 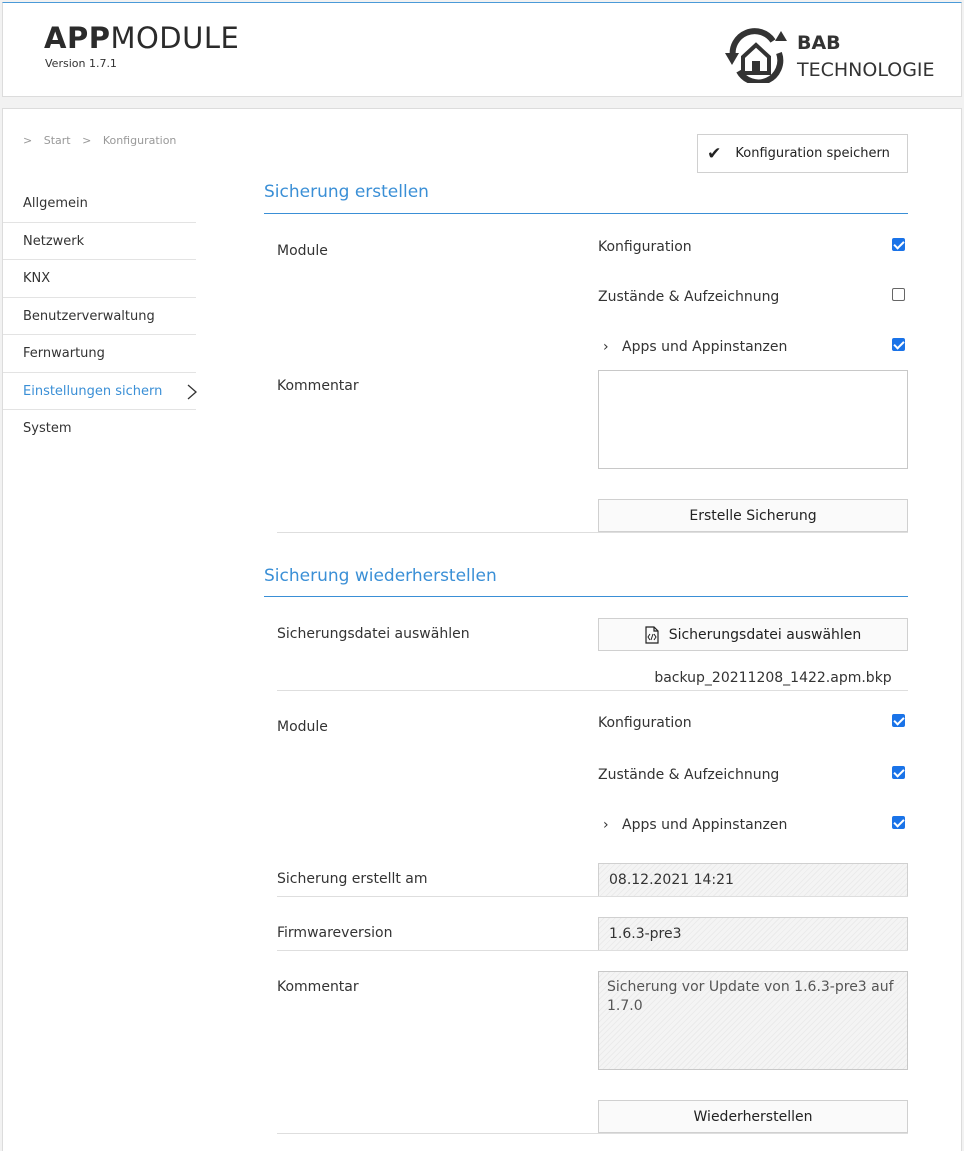 I want to click on code-file-icon, so click(x=652, y=634).